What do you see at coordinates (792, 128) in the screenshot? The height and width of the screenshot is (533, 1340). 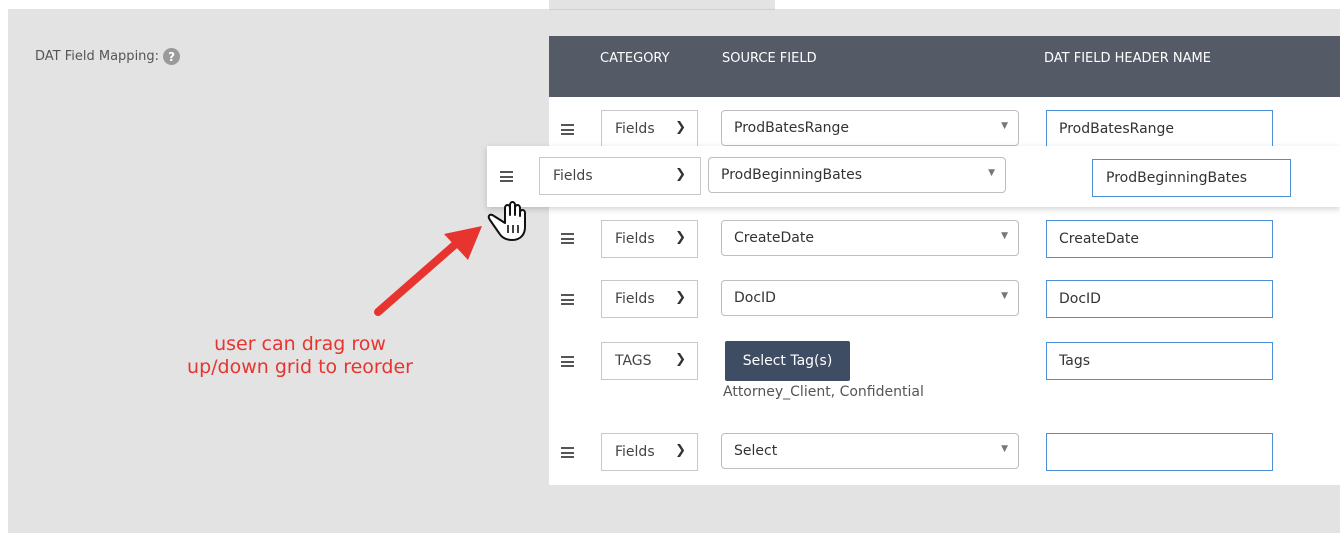 I see `source-field-value: ProdBatesRange` at bounding box center [792, 128].